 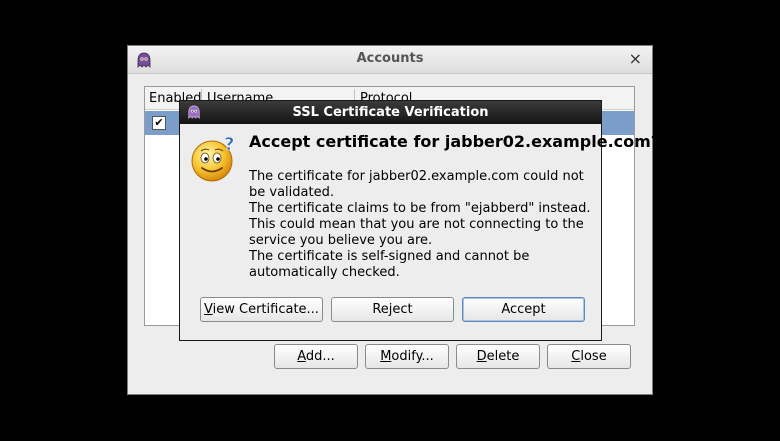 I want to click on ssl-dialog-titlebar: SSL Certificate Verification, so click(x=390, y=112).